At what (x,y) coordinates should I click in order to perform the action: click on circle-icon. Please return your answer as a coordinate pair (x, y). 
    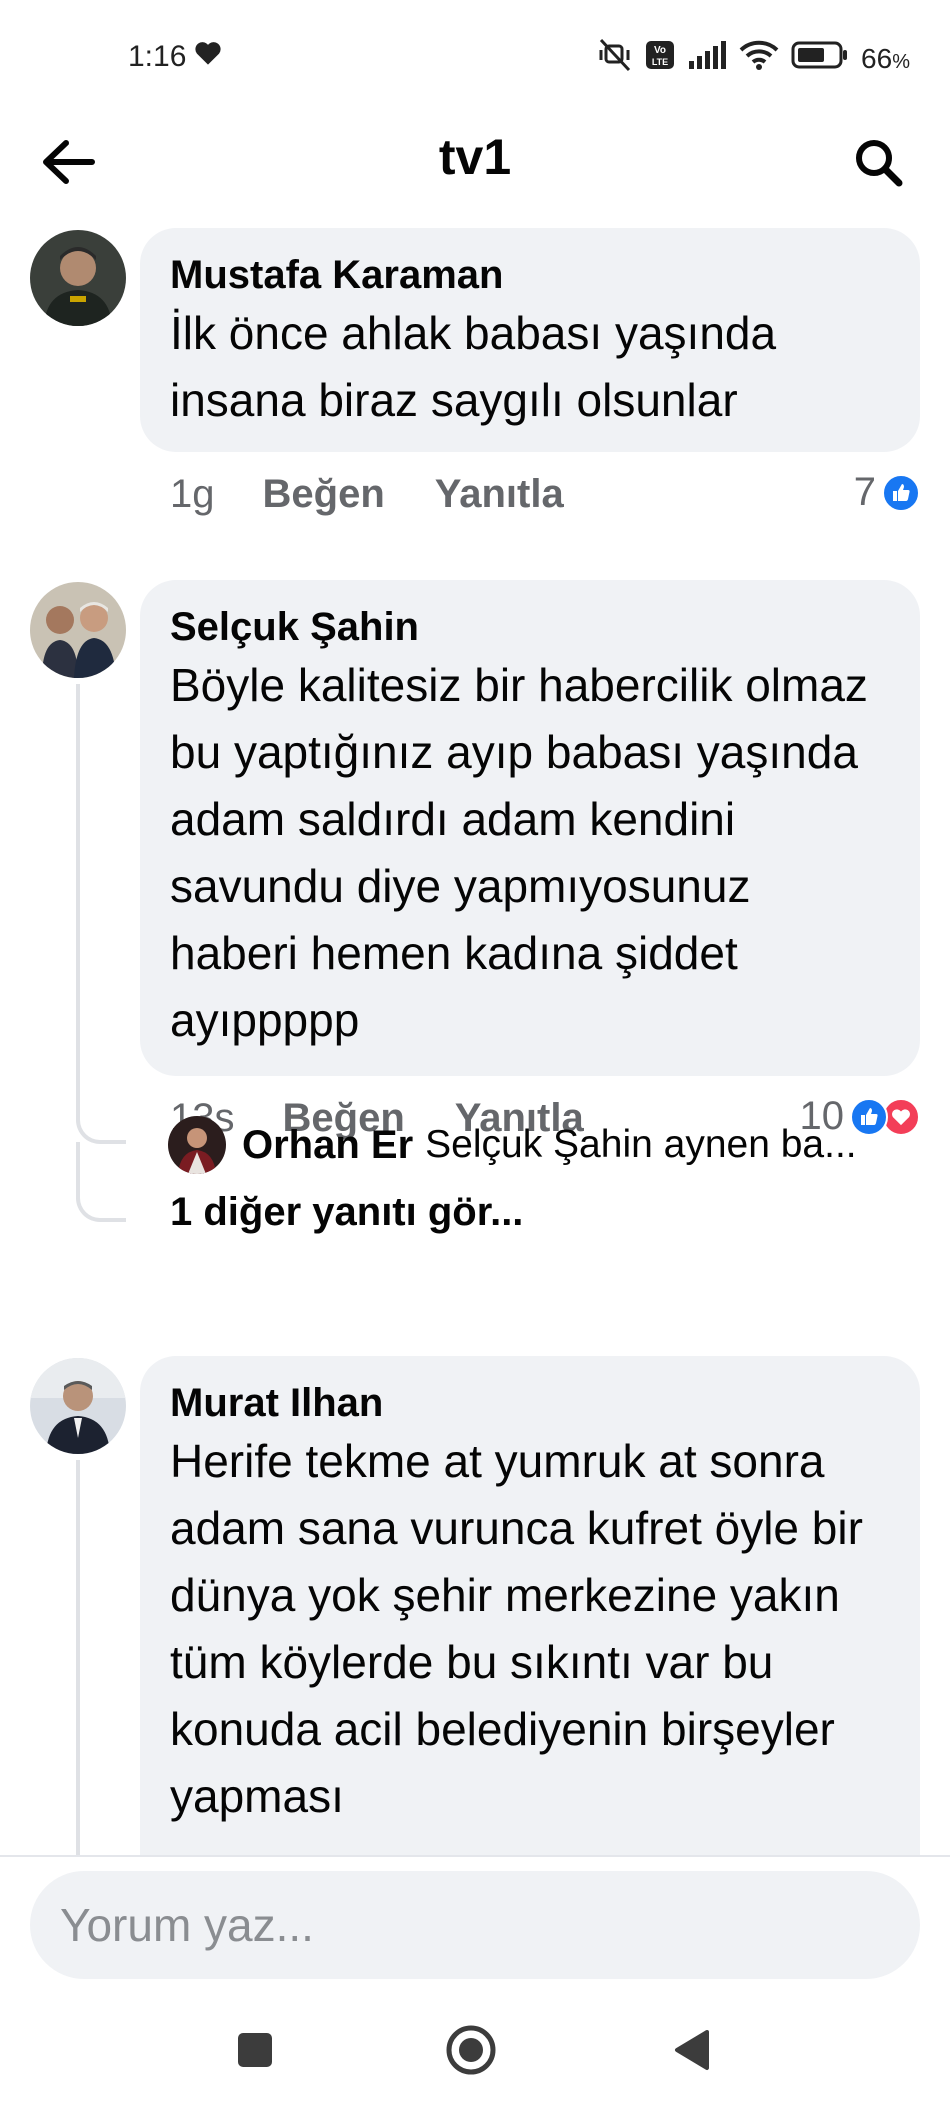
    Looking at the image, I should click on (471, 2050).